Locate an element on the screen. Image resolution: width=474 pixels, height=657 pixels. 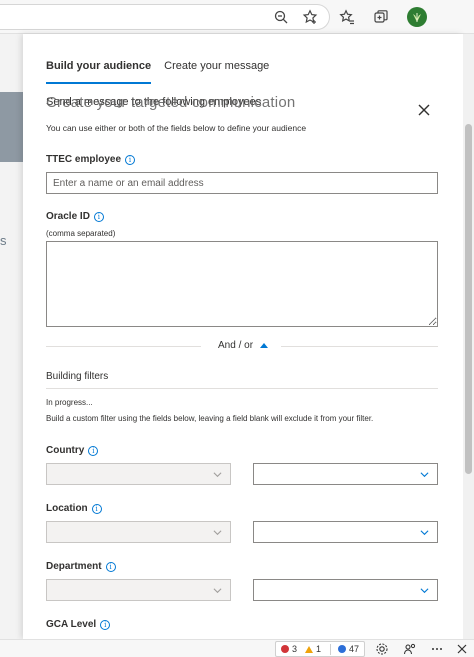
department-dropdown-value is located at coordinates (345, 590).